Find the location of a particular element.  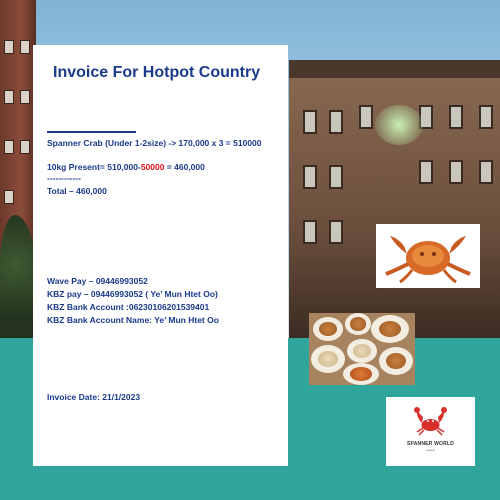

discount-suffix: = 460,000 is located at coordinates (184, 167).